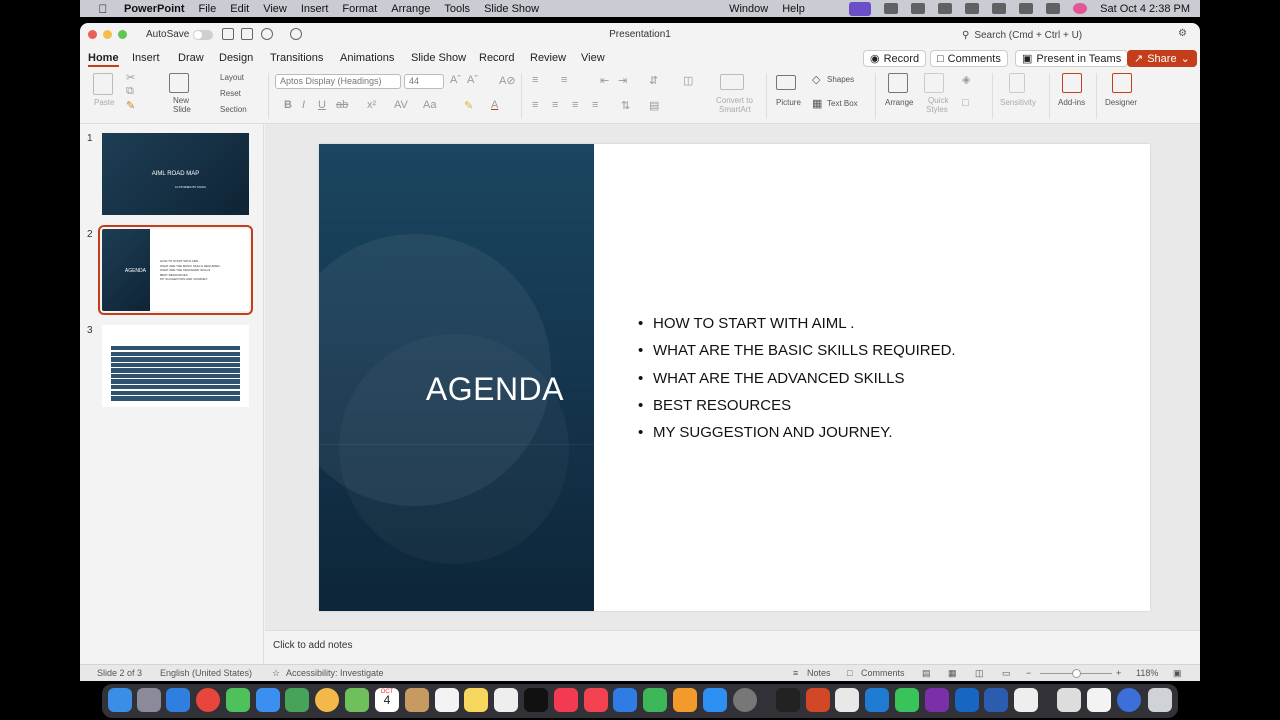 This screenshot has width=1280, height=720. Describe the element at coordinates (511, 9) in the screenshot. I see `menu-slide-show: Slide Show` at that location.